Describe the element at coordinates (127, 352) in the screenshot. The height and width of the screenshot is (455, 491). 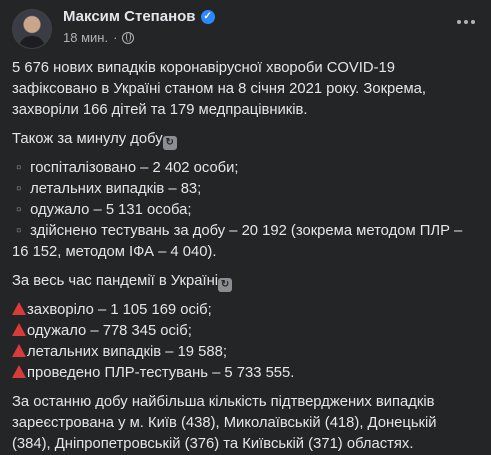
I see `list-item-text: летальних випадків – 19 588;` at that location.